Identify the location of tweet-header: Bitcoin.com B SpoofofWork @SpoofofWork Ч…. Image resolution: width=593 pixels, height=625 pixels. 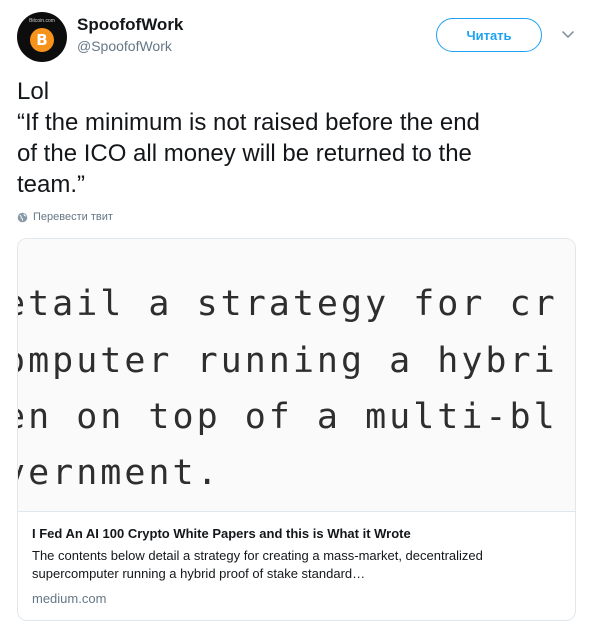
(296, 35).